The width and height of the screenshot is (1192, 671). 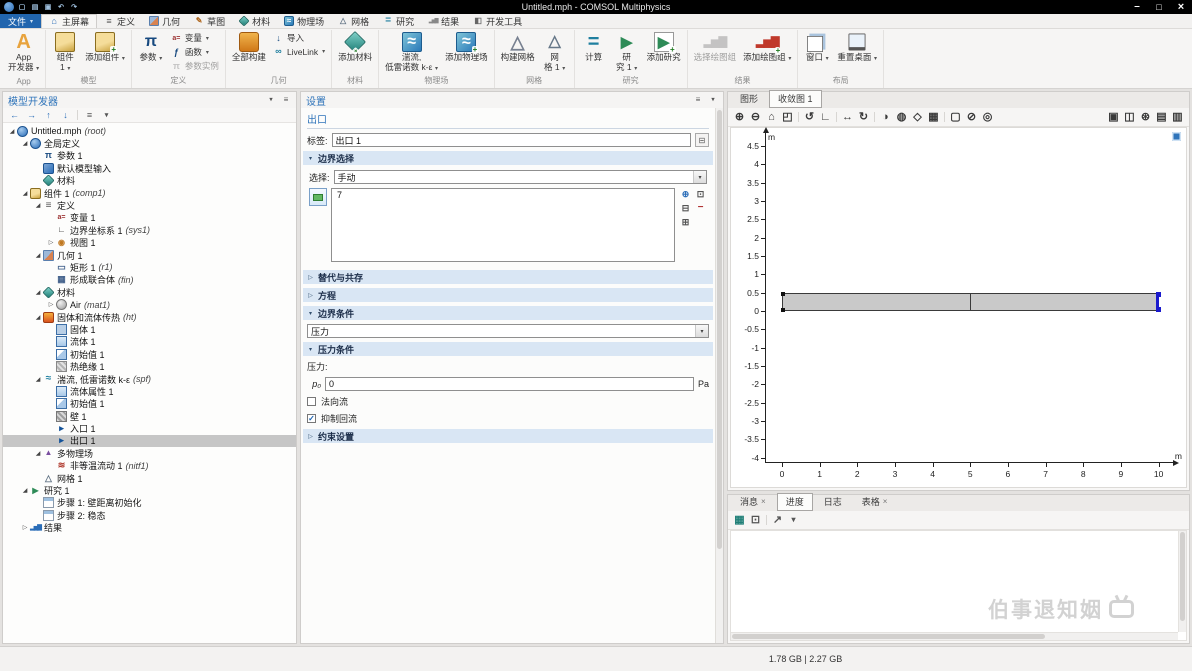 What do you see at coordinates (508, 436) in the screenshot?
I see `section-header-constraint: ▷ 约束设置` at bounding box center [508, 436].